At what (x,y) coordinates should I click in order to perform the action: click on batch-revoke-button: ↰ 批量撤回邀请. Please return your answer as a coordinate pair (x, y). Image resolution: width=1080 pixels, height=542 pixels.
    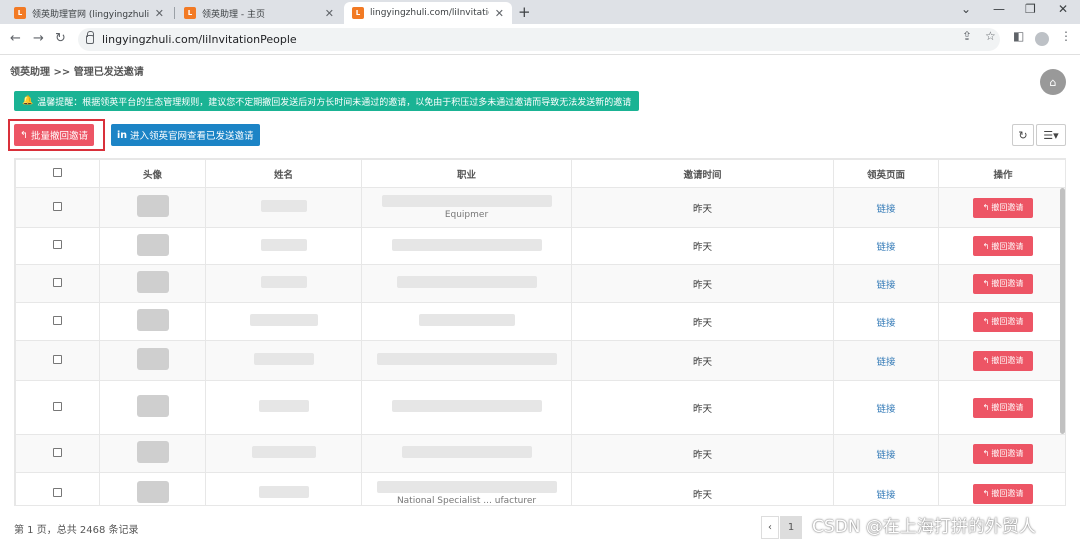
    Looking at the image, I should click on (54, 135).